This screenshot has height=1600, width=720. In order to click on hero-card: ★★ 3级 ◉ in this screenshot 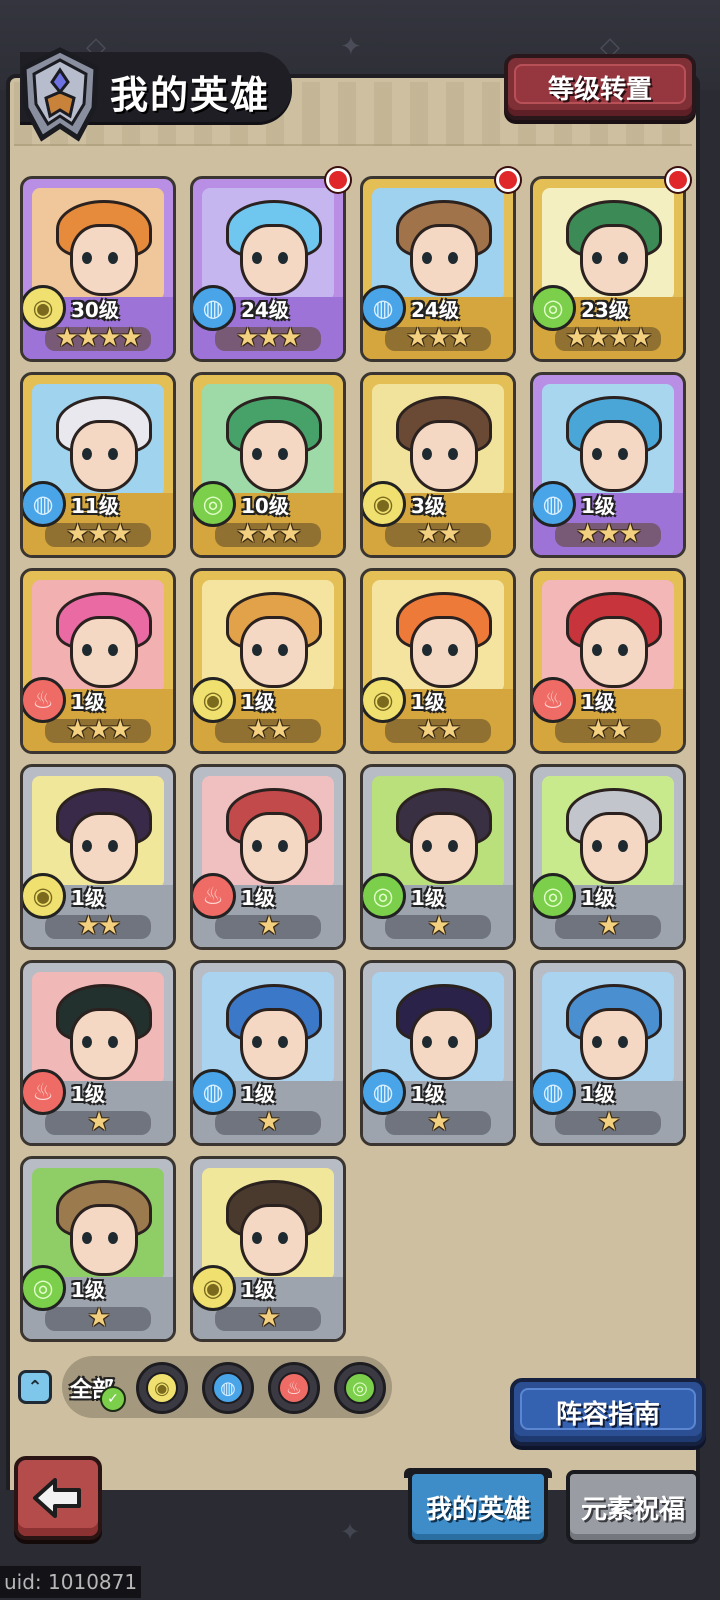, I will do `click(438, 465)`.